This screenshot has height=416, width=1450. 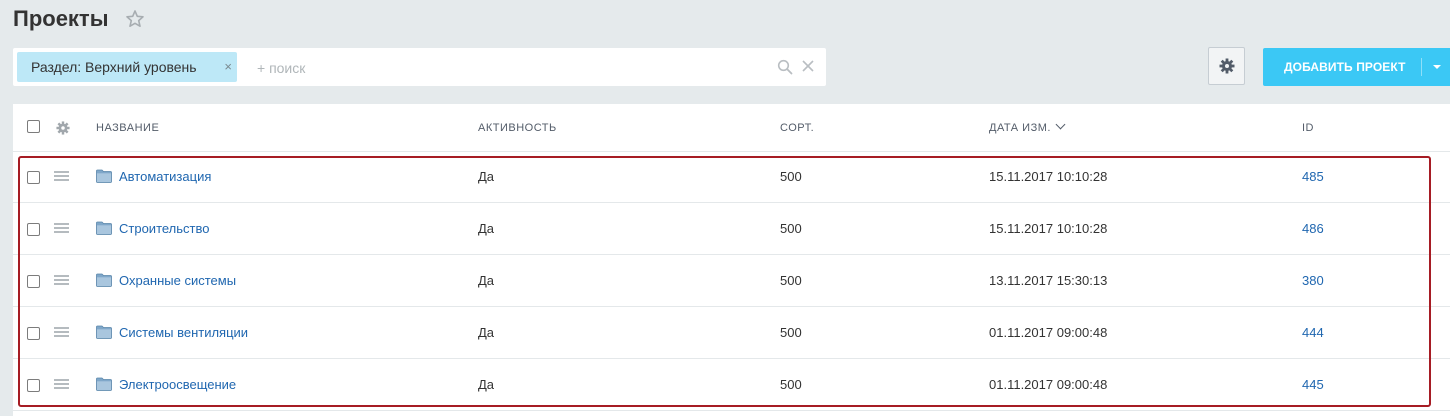 What do you see at coordinates (183, 332) in the screenshot?
I see `row-name-link: Системы вентиляции` at bounding box center [183, 332].